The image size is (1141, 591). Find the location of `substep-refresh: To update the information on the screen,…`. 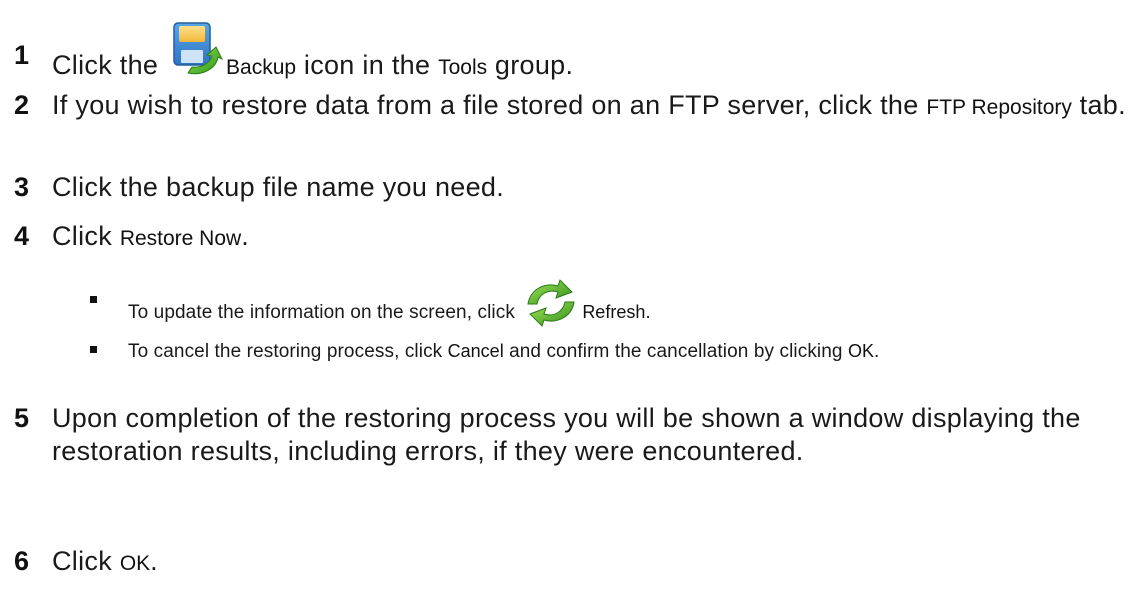

substep-refresh: To update the information on the screen,… is located at coordinates (600, 308).